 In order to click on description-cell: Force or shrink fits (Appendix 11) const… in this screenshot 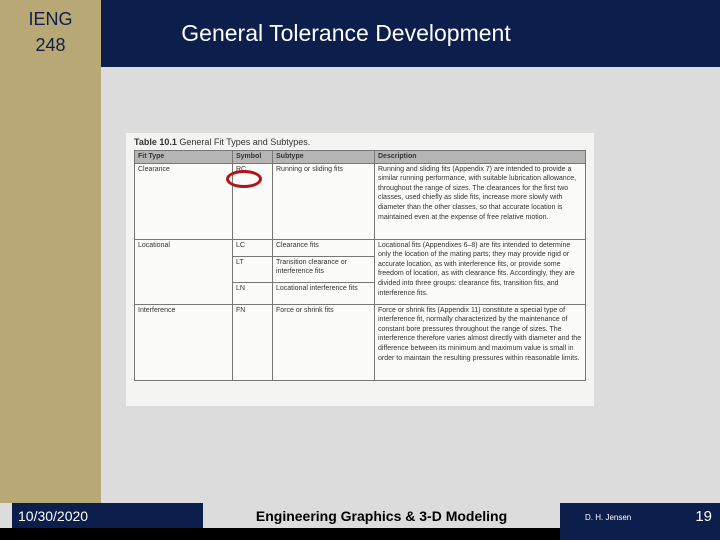, I will do `click(480, 342)`.